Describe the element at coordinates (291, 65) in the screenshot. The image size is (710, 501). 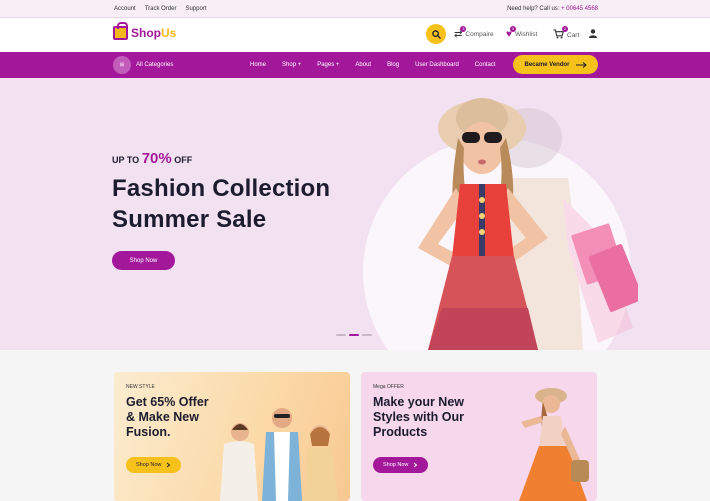
I see `nav-shop: Shop +` at that location.